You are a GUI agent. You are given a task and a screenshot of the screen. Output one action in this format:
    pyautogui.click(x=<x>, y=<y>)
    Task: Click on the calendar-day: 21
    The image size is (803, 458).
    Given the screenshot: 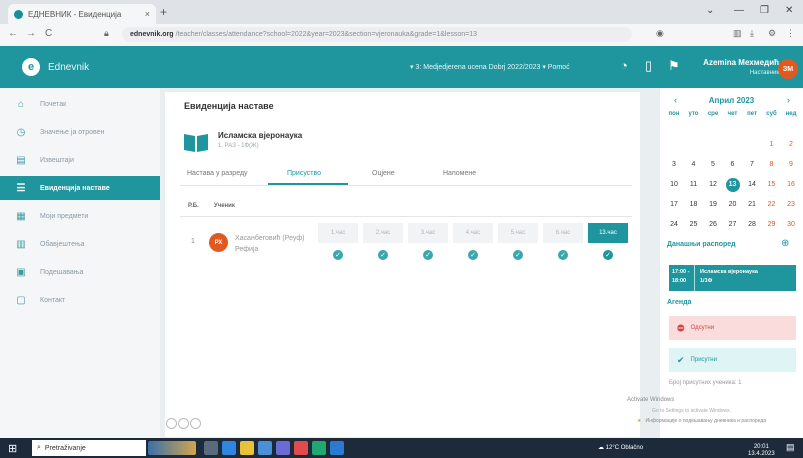 What is the action you would take?
    pyautogui.click(x=752, y=205)
    